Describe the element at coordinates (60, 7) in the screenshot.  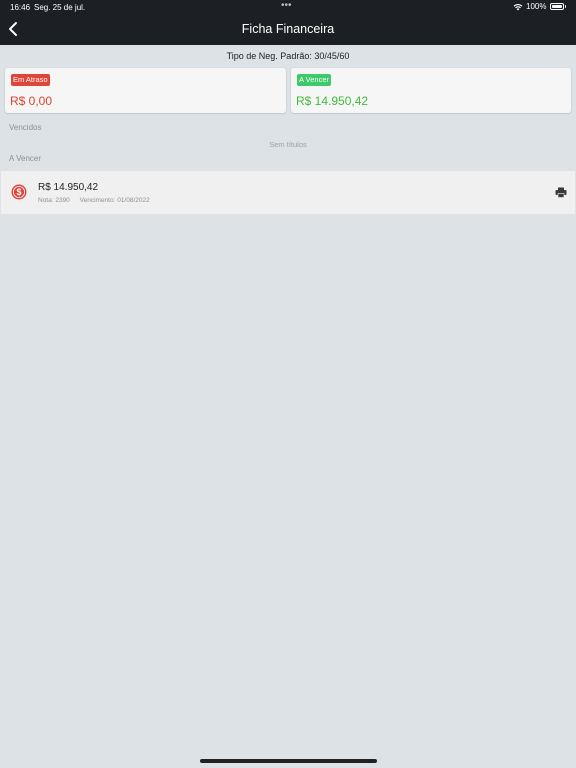
I see `status-date: Seg. 25 de jul.` at that location.